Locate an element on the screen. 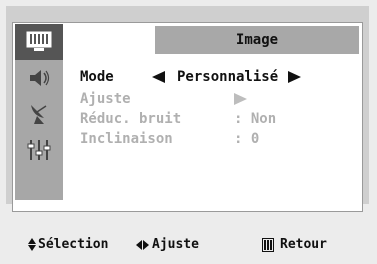 The image size is (377, 264). select-label: Sélection is located at coordinates (73, 244).